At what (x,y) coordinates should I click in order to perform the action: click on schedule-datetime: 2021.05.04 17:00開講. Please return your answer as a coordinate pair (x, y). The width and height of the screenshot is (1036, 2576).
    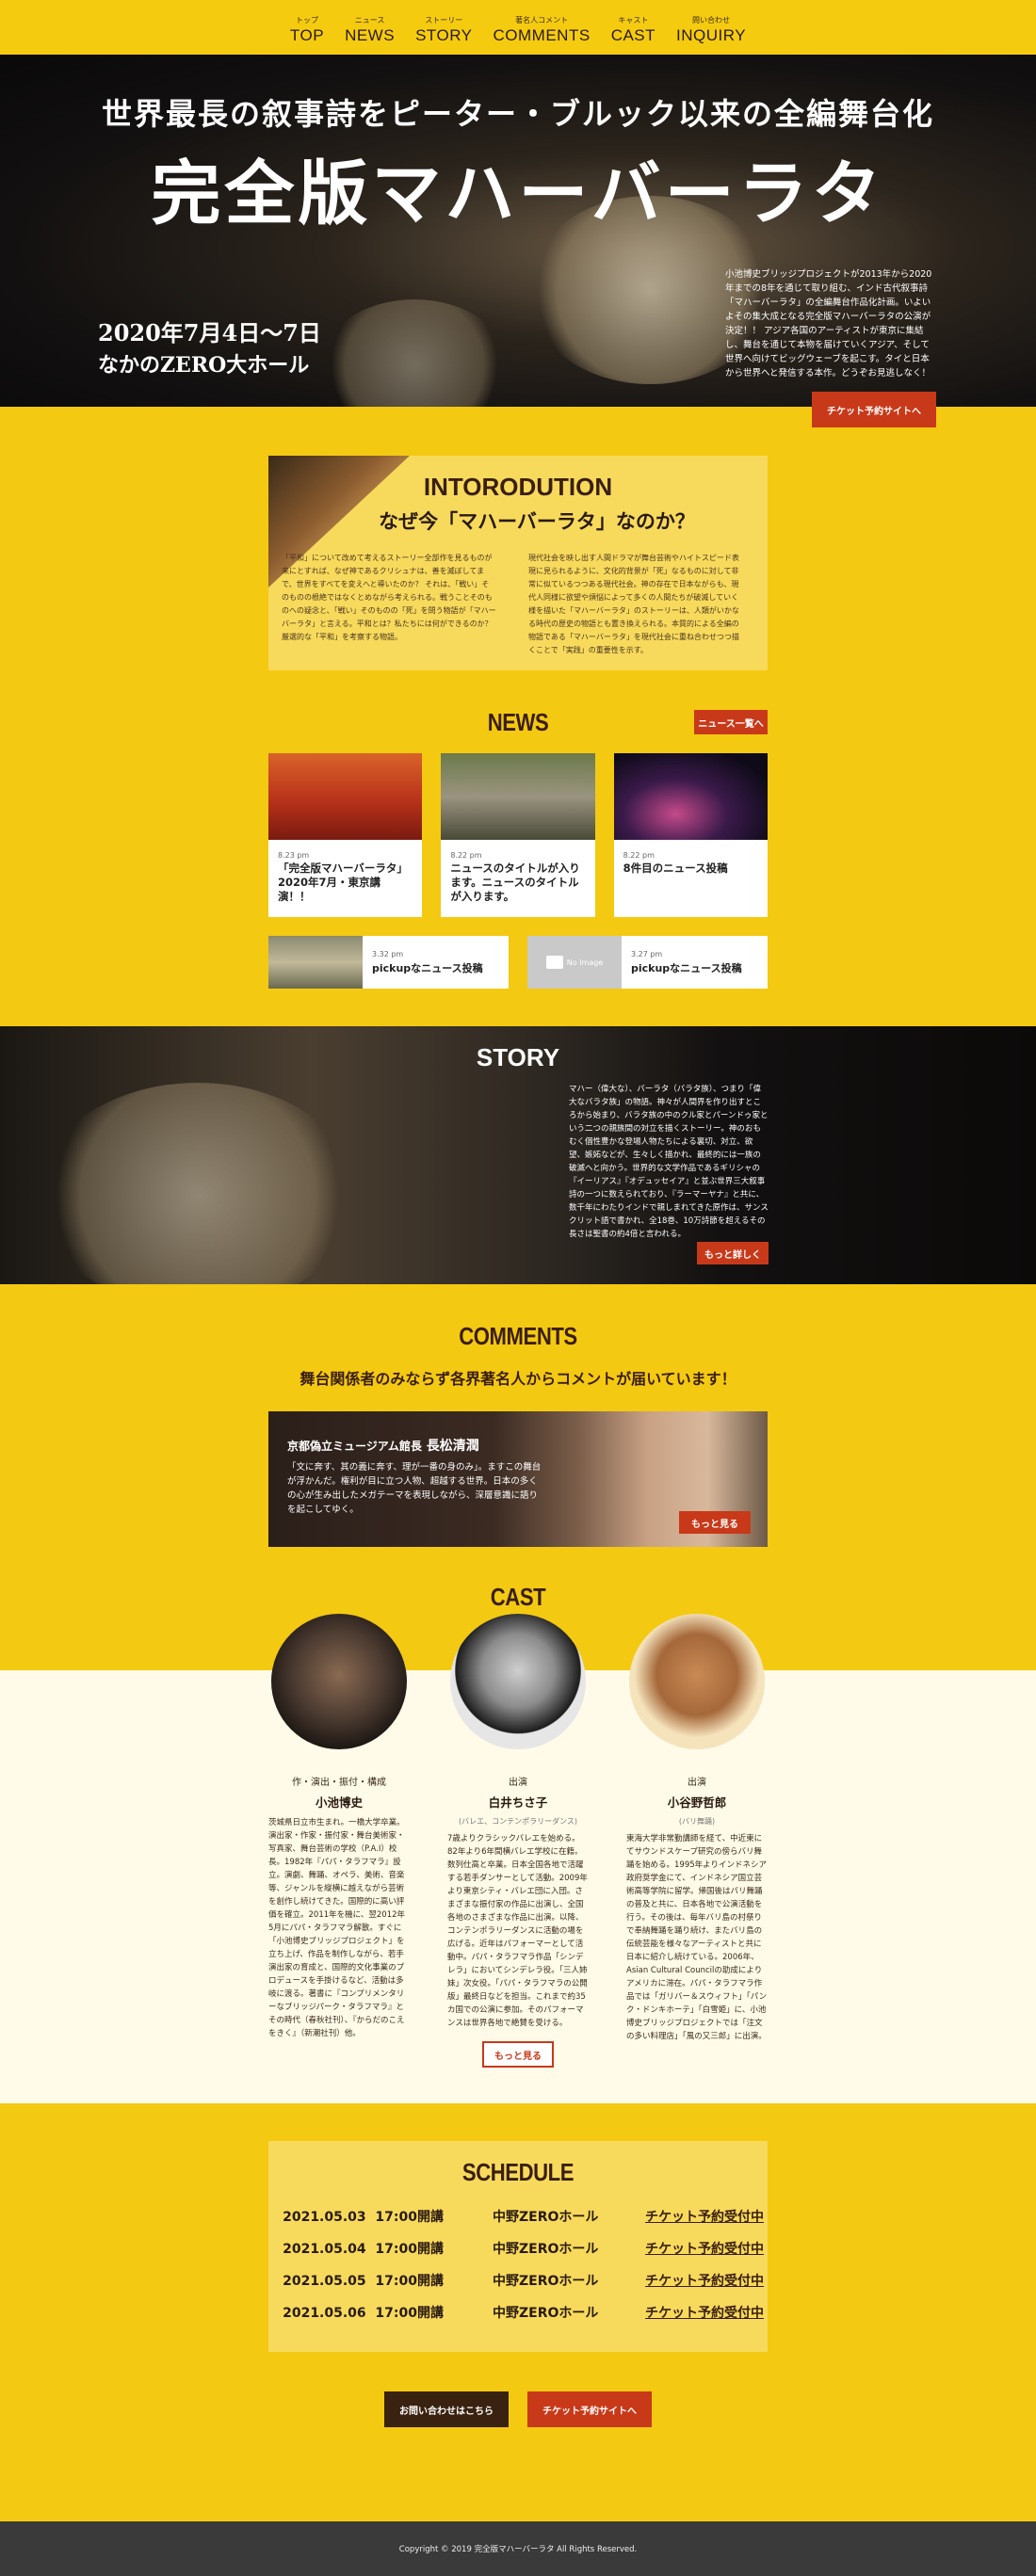
    Looking at the image, I should click on (357, 2248).